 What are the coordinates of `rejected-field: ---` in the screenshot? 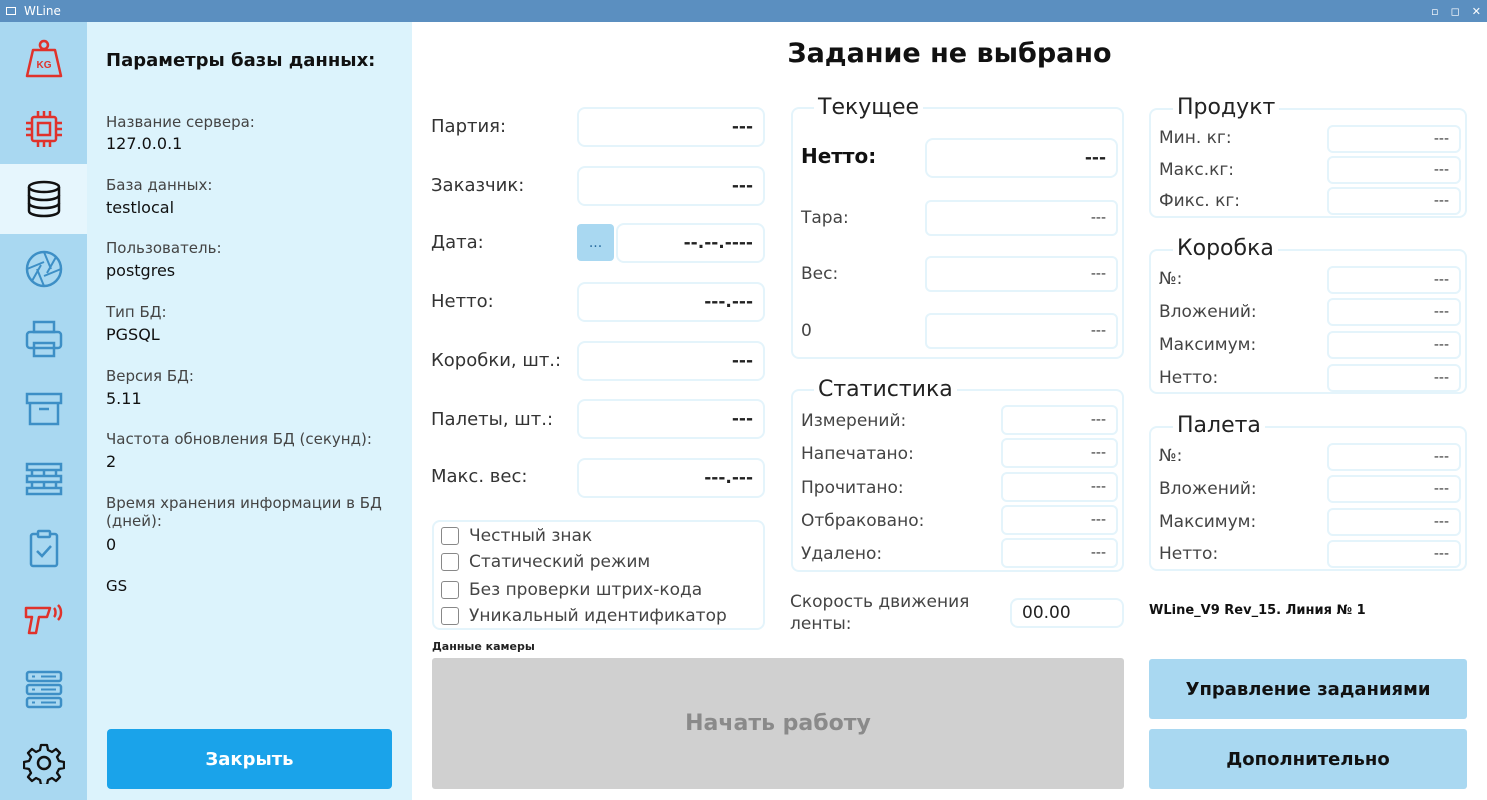 It's located at (1059, 520).